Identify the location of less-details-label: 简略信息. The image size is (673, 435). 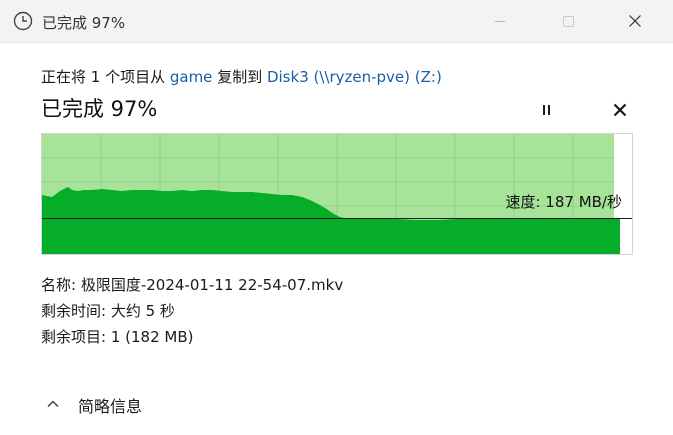
(110, 406).